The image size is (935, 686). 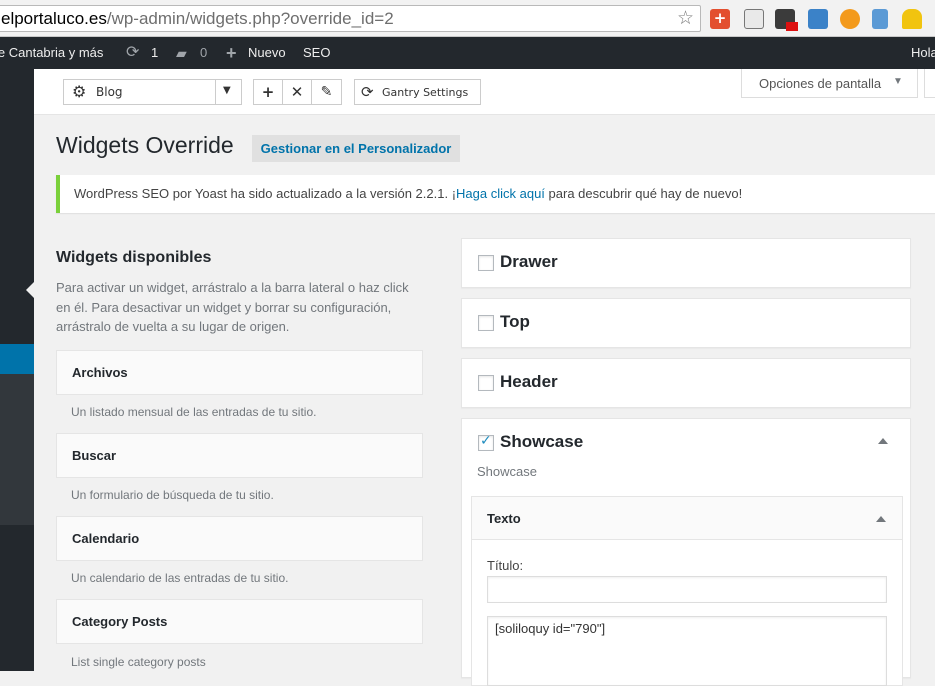 What do you see at coordinates (898, 81) in the screenshot?
I see `caret-down-icon: ▼` at bounding box center [898, 81].